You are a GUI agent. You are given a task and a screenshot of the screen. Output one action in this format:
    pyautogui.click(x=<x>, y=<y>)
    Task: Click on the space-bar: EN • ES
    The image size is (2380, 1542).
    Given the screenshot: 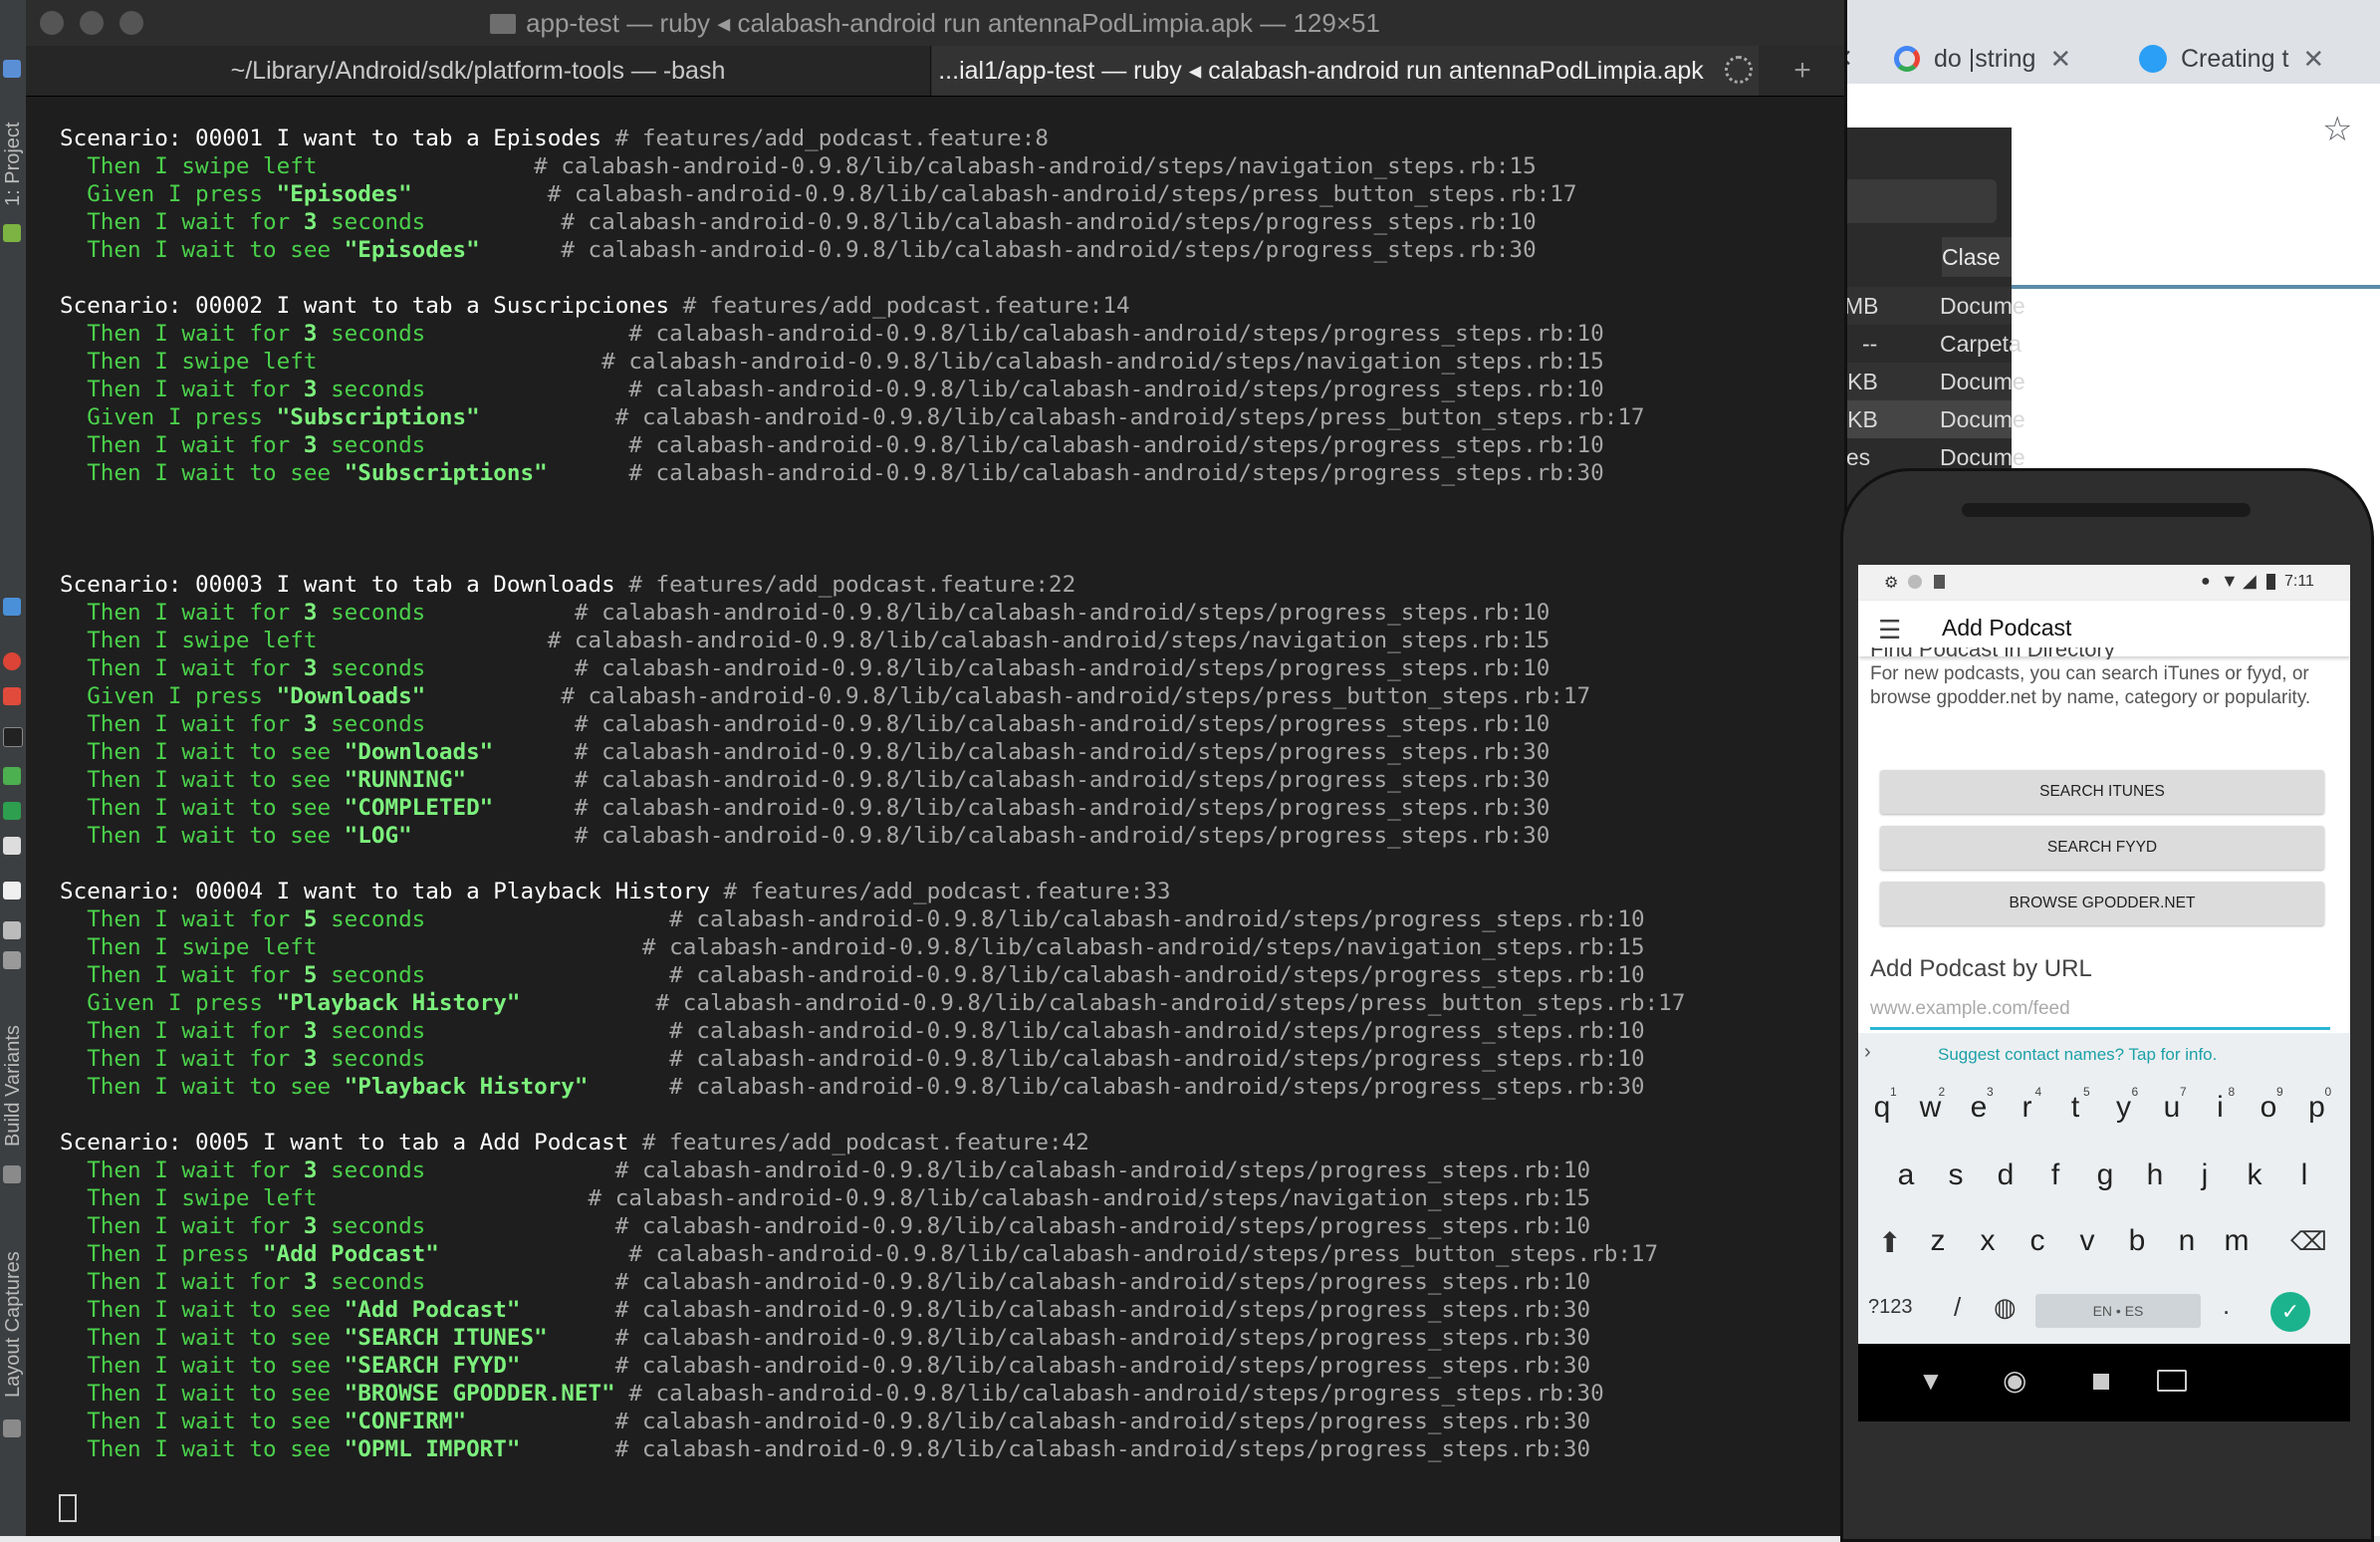 What is the action you would take?
    pyautogui.click(x=2118, y=1311)
    